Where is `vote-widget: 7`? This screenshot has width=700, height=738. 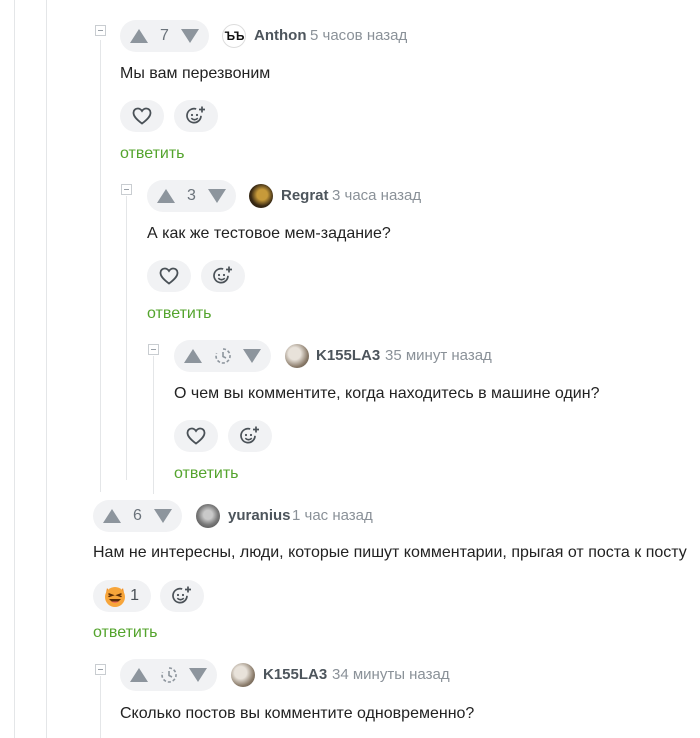 vote-widget: 7 is located at coordinates (164, 36).